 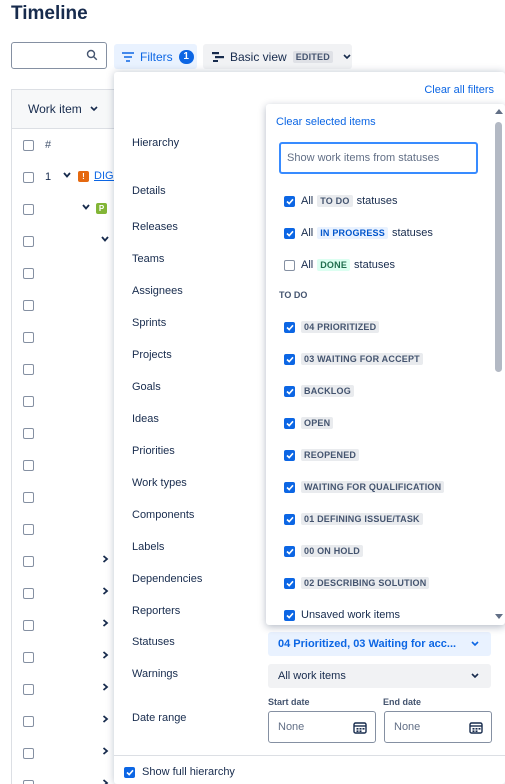 What do you see at coordinates (380, 584) in the screenshot?
I see `status-option: 02 DESCRIBING SOLUTION` at bounding box center [380, 584].